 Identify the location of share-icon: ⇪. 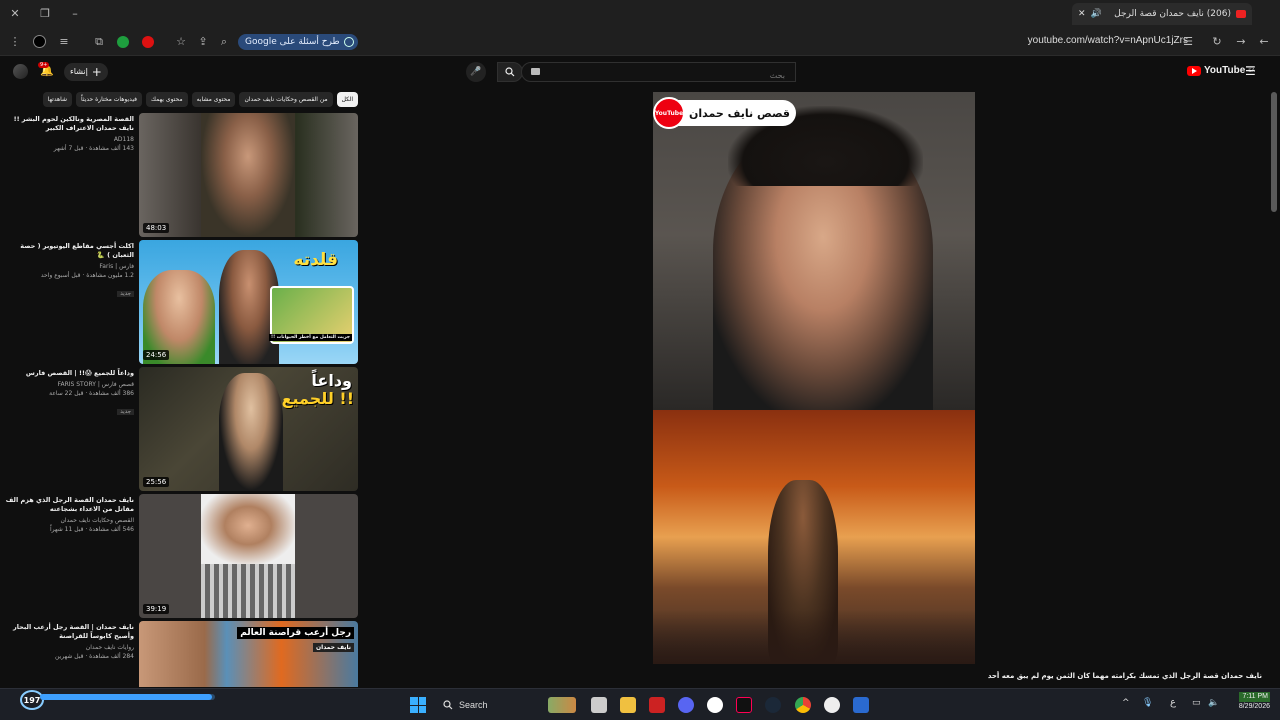
(203, 42).